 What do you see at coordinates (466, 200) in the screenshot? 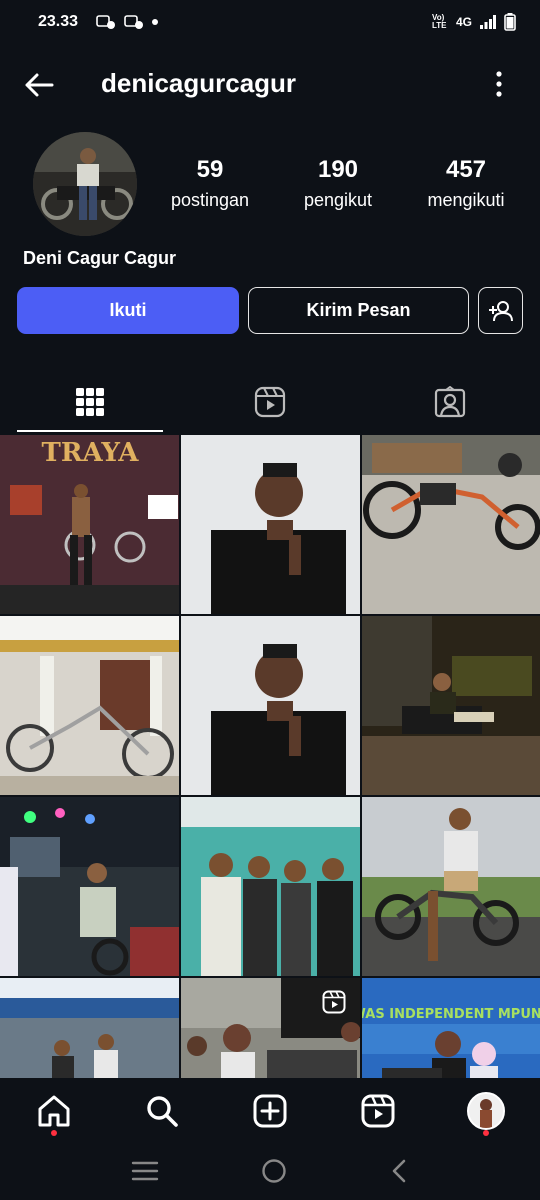
I see `stat-following-label: mengikuti` at bounding box center [466, 200].